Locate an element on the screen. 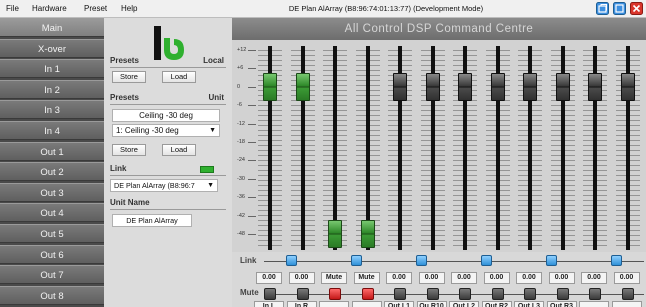  unit-preset-value: 1: Ceiling -30 deg is located at coordinates (147, 130).